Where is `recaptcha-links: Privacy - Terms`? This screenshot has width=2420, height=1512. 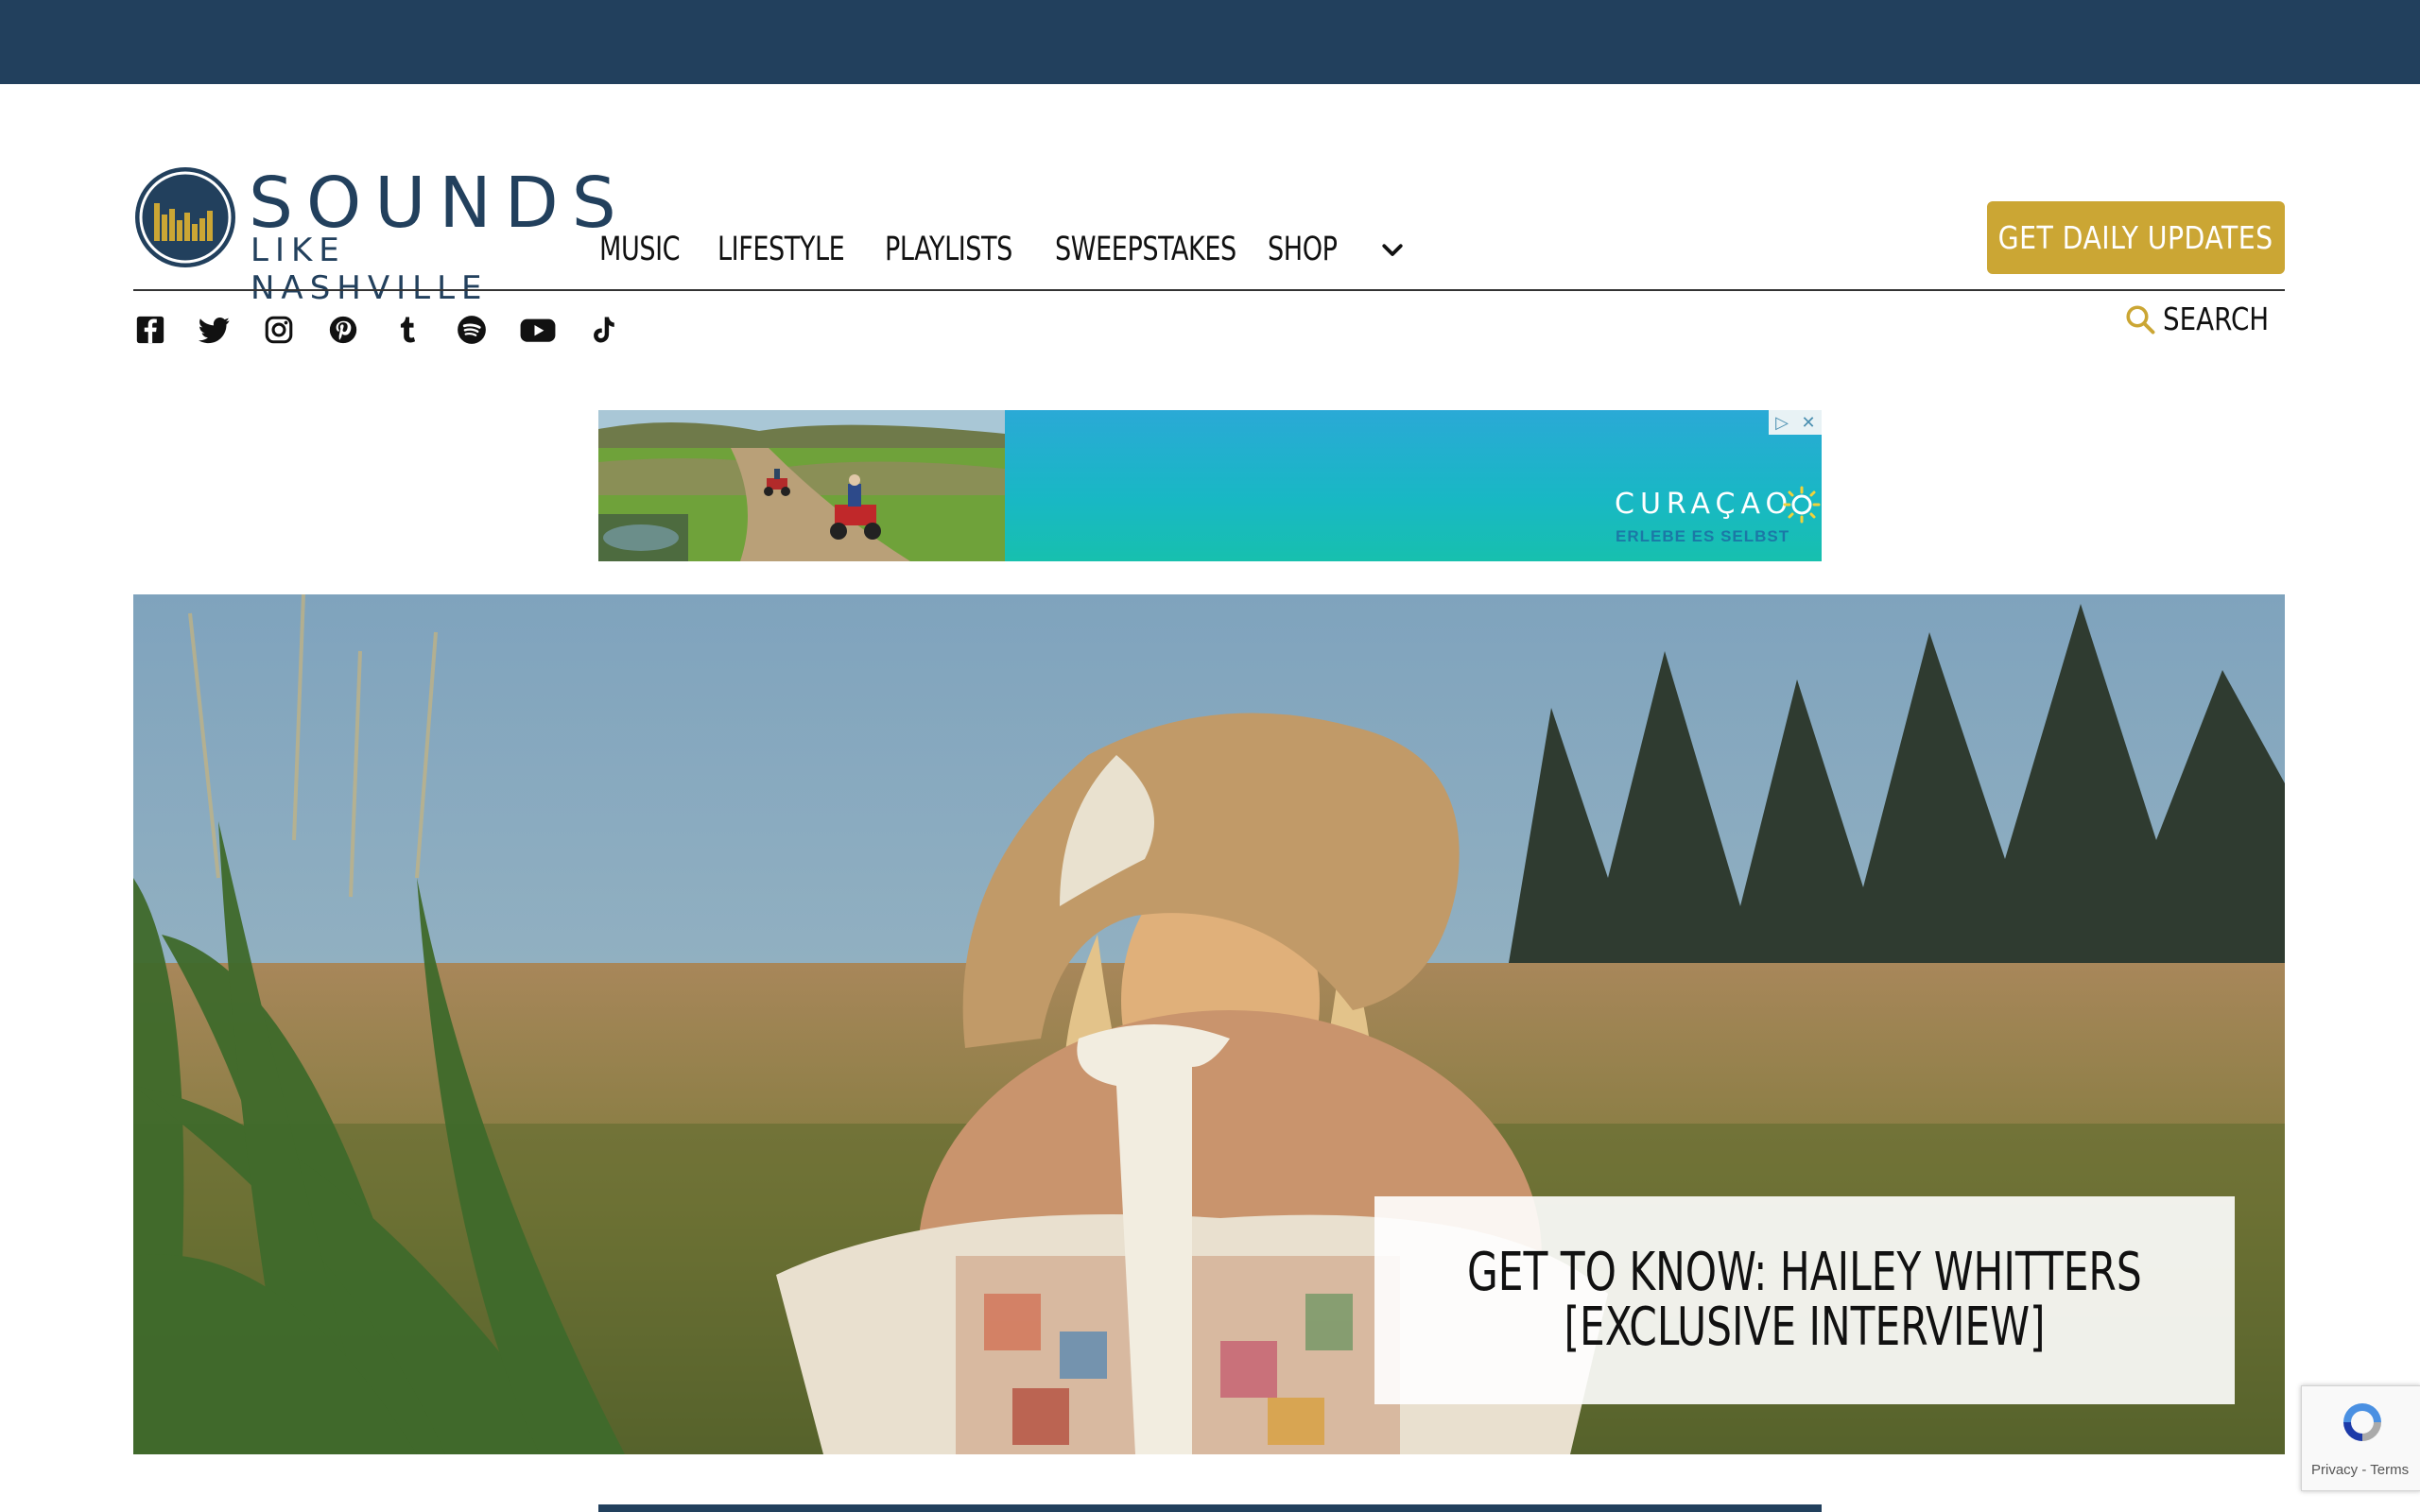 recaptcha-links: Privacy - Terms is located at coordinates (2360, 1470).